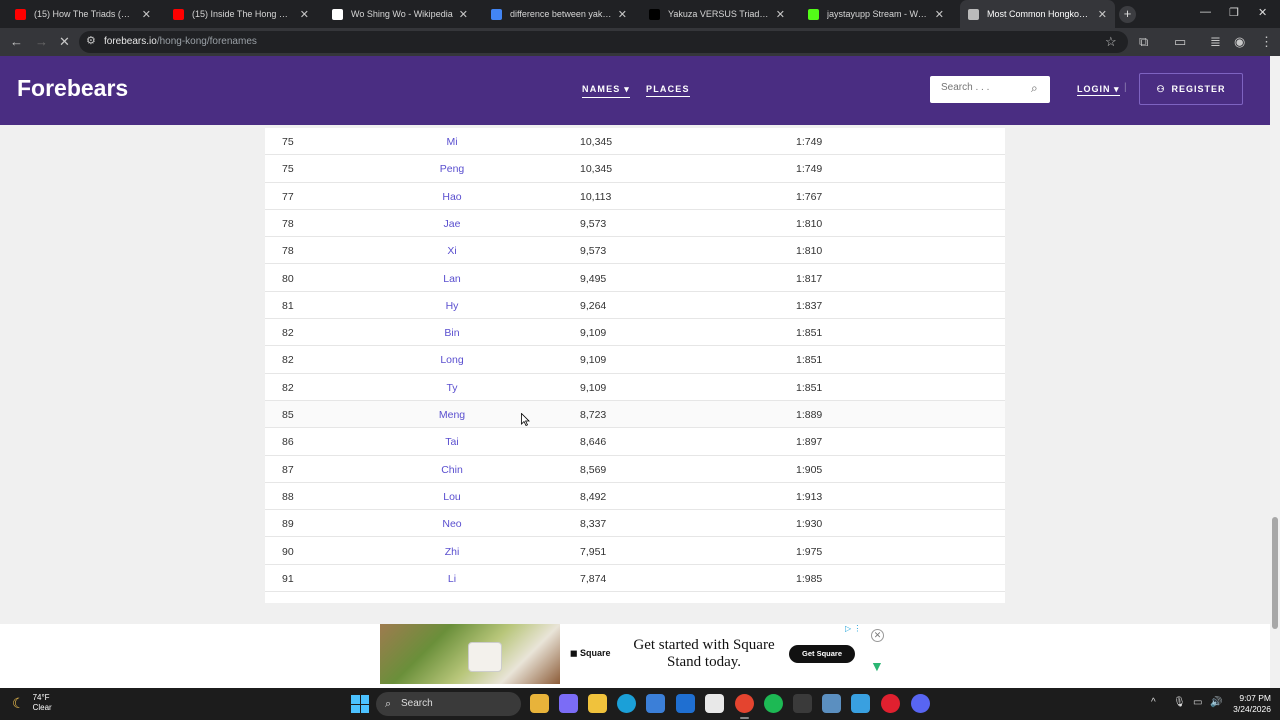  Describe the element at coordinates (593, 551) in the screenshot. I see `incidence-cell: 7,951` at that location.